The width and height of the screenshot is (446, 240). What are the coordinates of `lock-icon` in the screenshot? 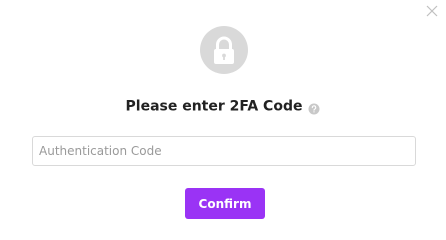 It's located at (224, 50).